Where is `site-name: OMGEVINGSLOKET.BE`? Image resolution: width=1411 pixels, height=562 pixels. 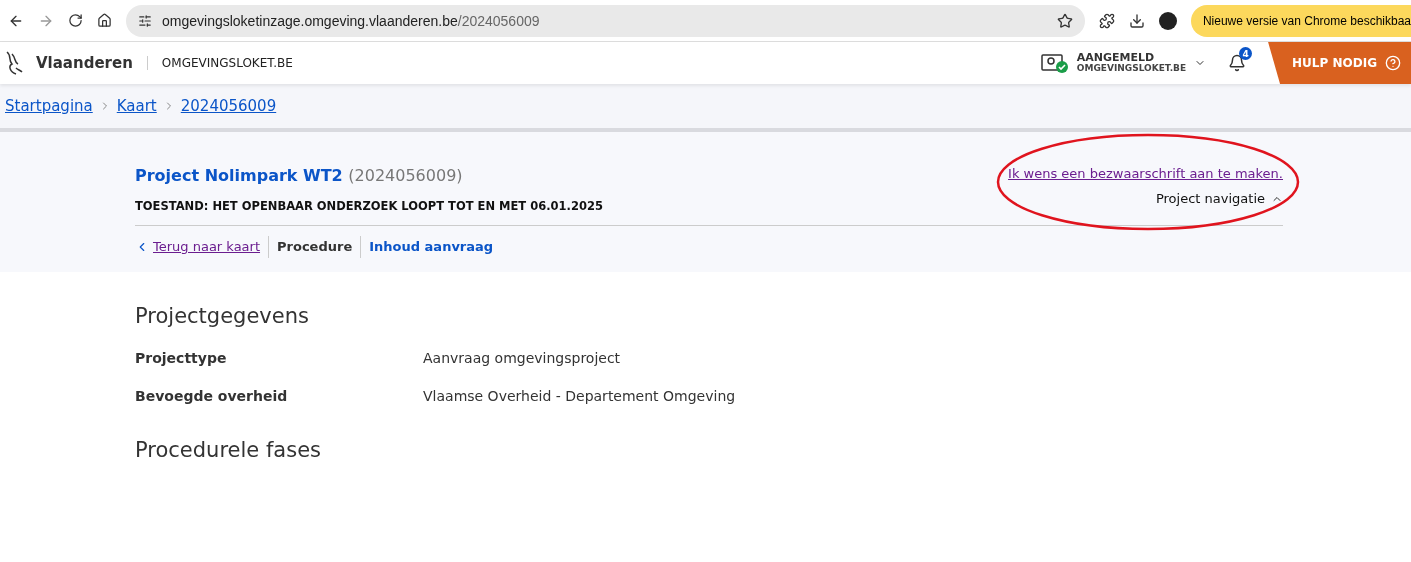
site-name: OMGEVINGSLOKET.BE is located at coordinates (219, 63).